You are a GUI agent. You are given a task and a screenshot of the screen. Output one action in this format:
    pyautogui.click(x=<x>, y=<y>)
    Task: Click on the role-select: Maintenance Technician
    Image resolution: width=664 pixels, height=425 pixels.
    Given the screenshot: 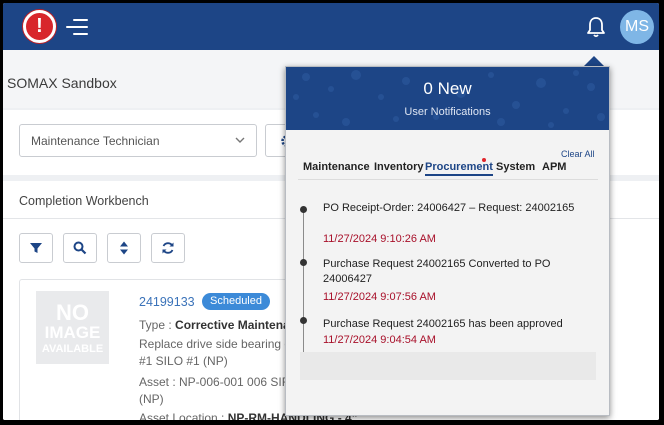 What is the action you would take?
    pyautogui.click(x=138, y=140)
    